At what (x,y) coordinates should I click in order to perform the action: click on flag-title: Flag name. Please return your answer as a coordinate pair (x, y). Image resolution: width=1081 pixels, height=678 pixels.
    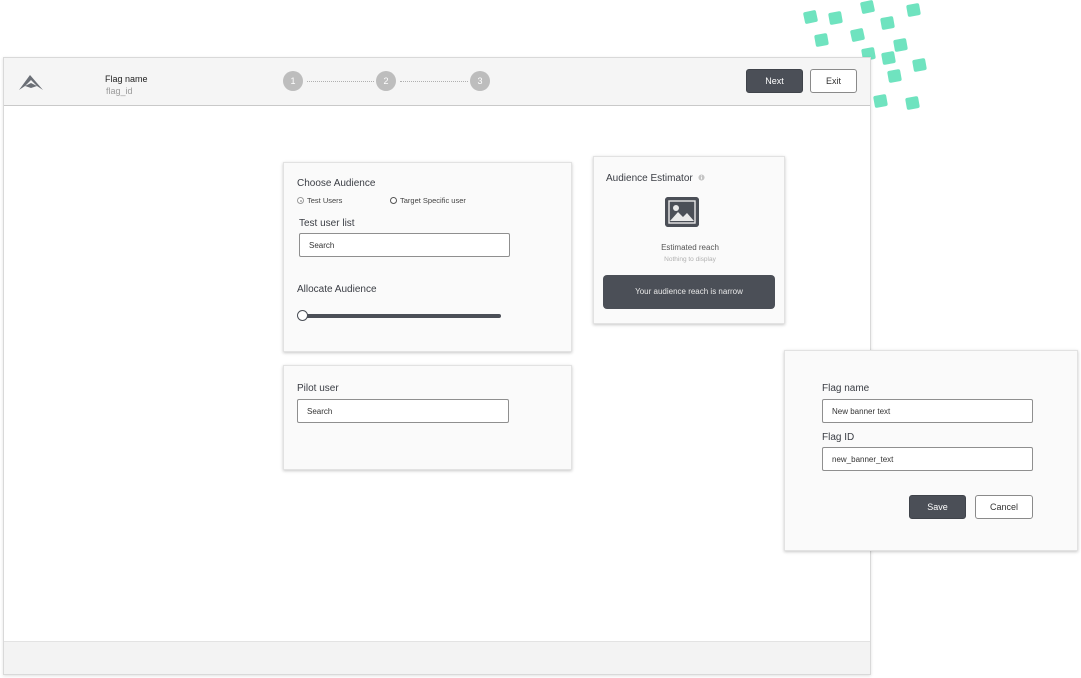
    Looking at the image, I should click on (126, 79).